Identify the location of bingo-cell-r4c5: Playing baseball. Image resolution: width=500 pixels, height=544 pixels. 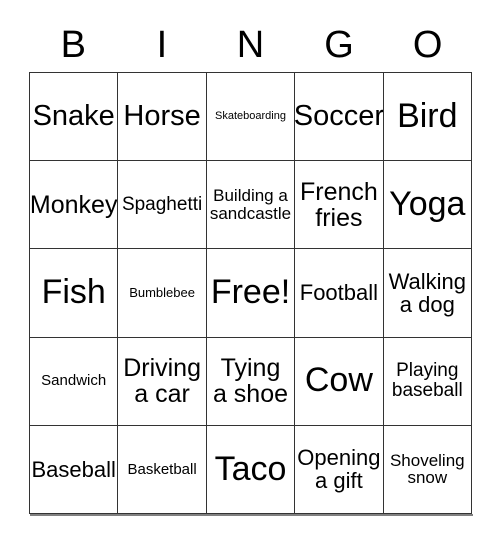
(427, 381).